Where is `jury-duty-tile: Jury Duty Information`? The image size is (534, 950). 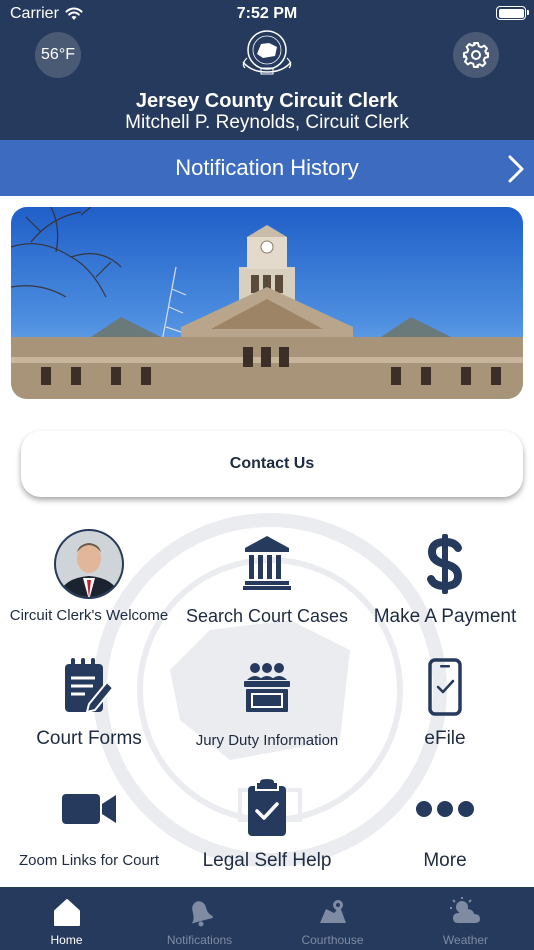 jury-duty-tile: Jury Duty Information is located at coordinates (267, 712).